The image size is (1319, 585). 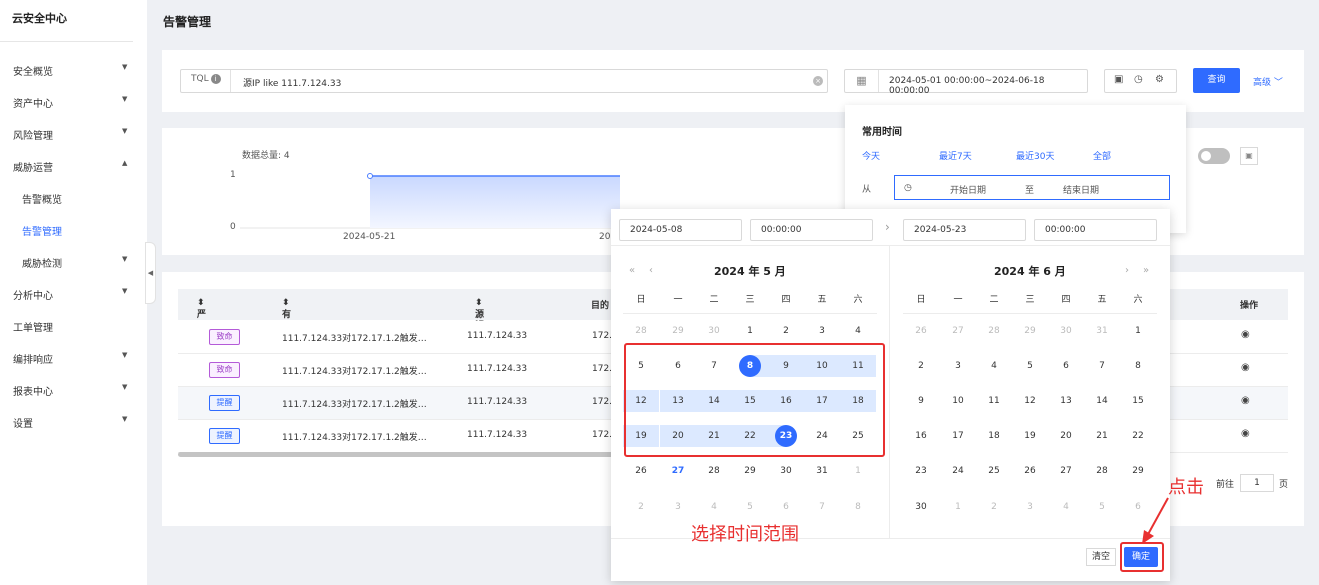 I want to click on day-number: 26, so click(x=1030, y=471).